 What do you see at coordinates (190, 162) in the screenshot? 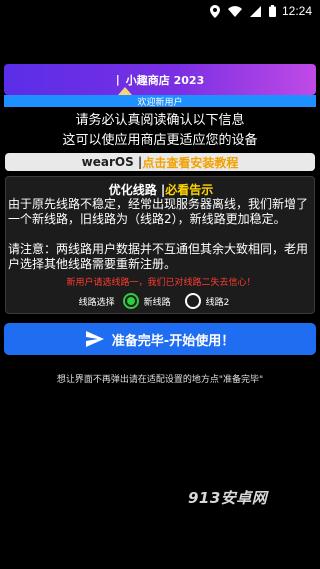
I see `install-tutorial-link: 点击查看安装教程` at bounding box center [190, 162].